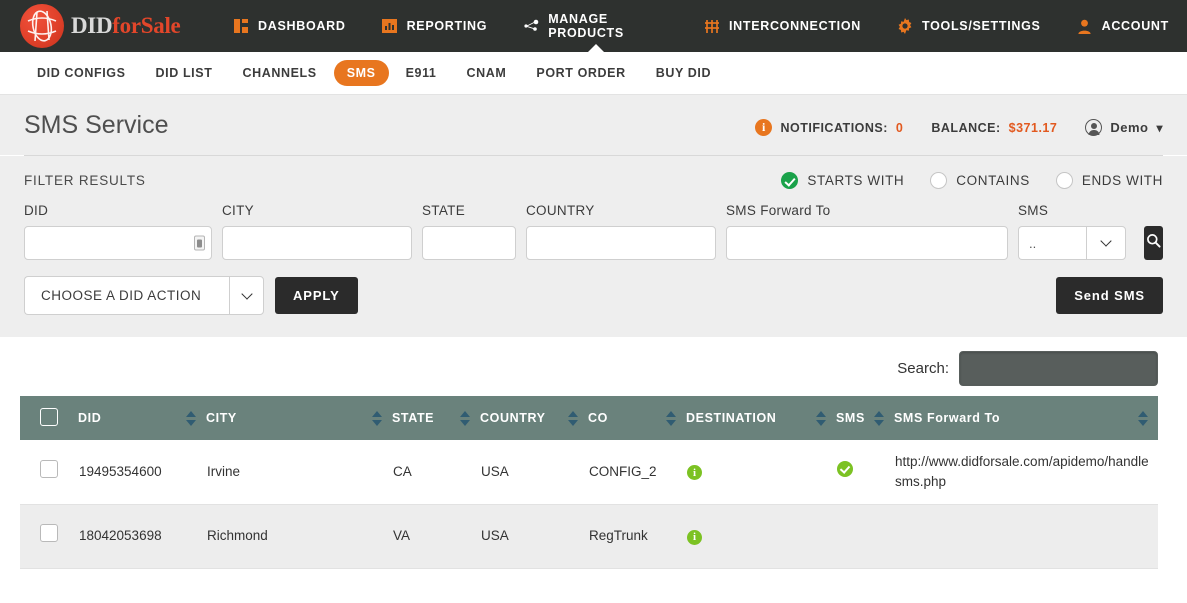 The width and height of the screenshot is (1187, 603). Describe the element at coordinates (589, 536) in the screenshot. I see `table-row: 18042053698 Richmond VA USA RegTrunk i` at that location.